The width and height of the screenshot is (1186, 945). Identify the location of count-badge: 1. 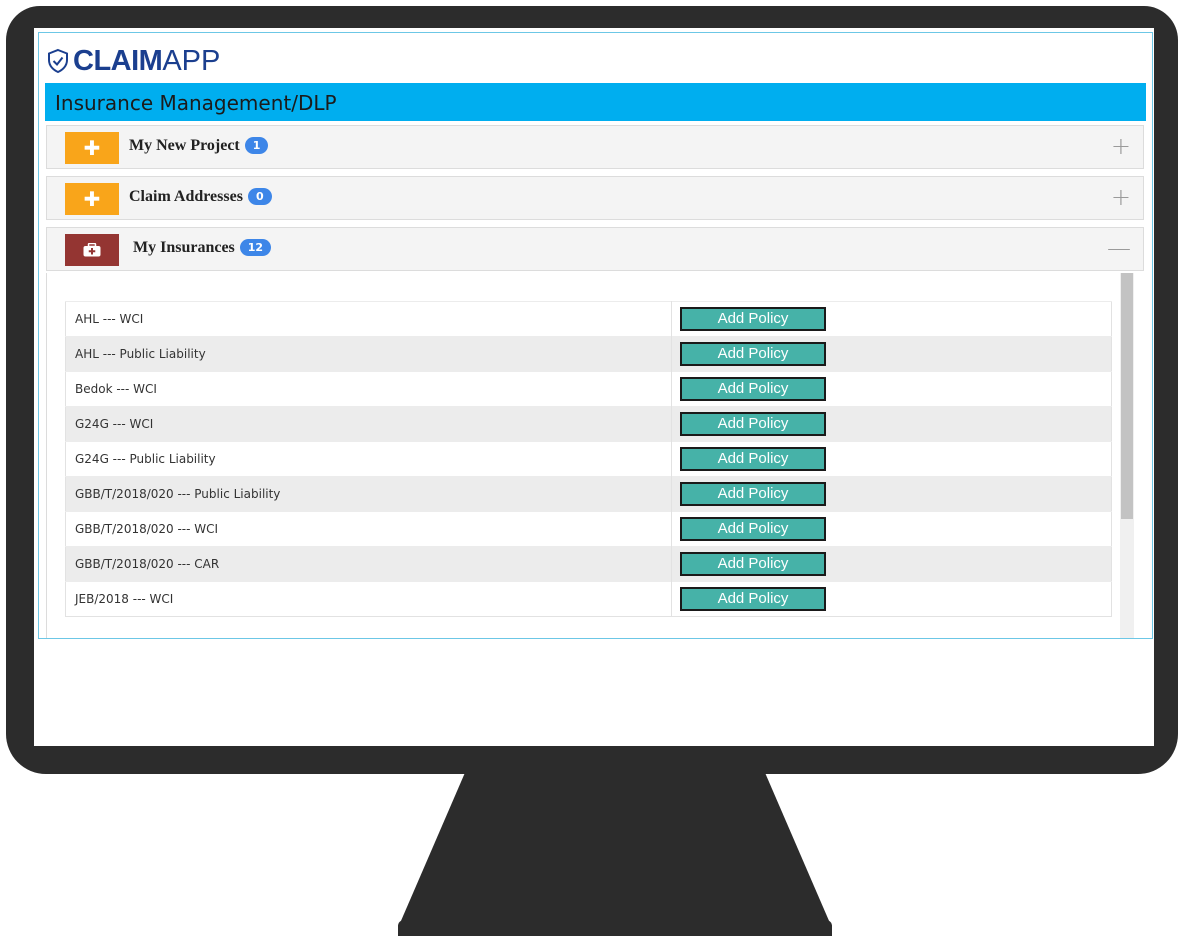
(256, 145).